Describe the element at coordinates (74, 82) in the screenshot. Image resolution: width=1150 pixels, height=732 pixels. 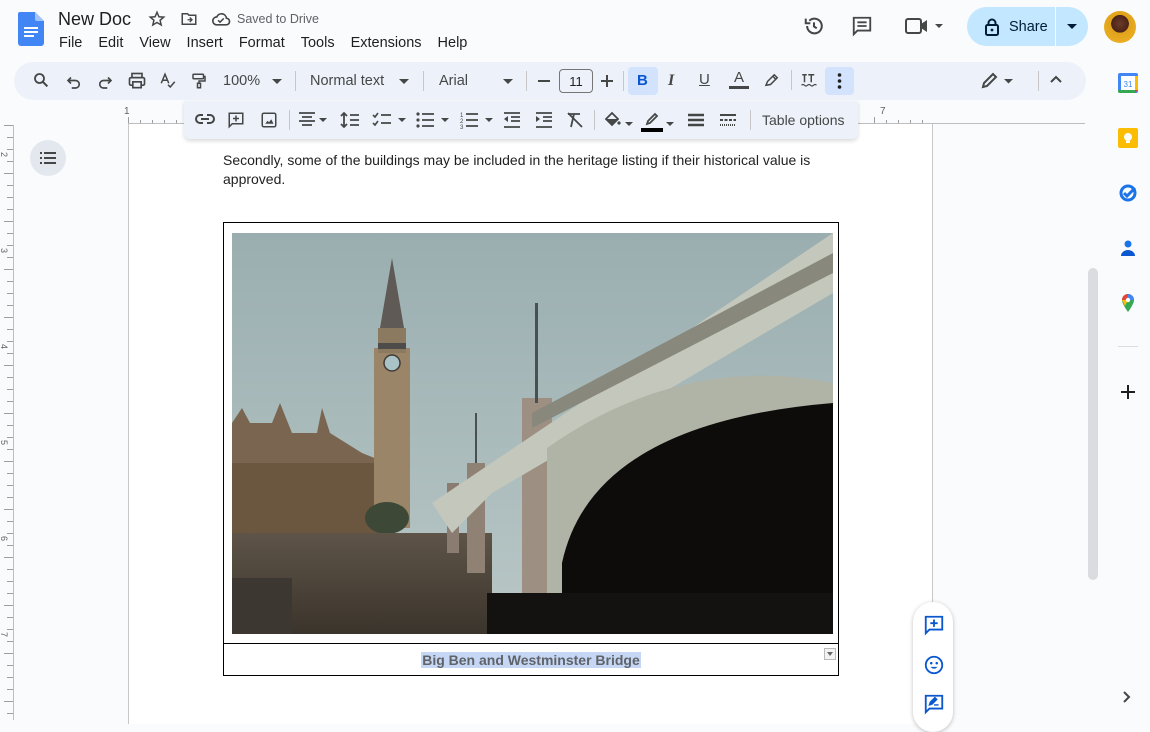
I see `undo-icon` at that location.